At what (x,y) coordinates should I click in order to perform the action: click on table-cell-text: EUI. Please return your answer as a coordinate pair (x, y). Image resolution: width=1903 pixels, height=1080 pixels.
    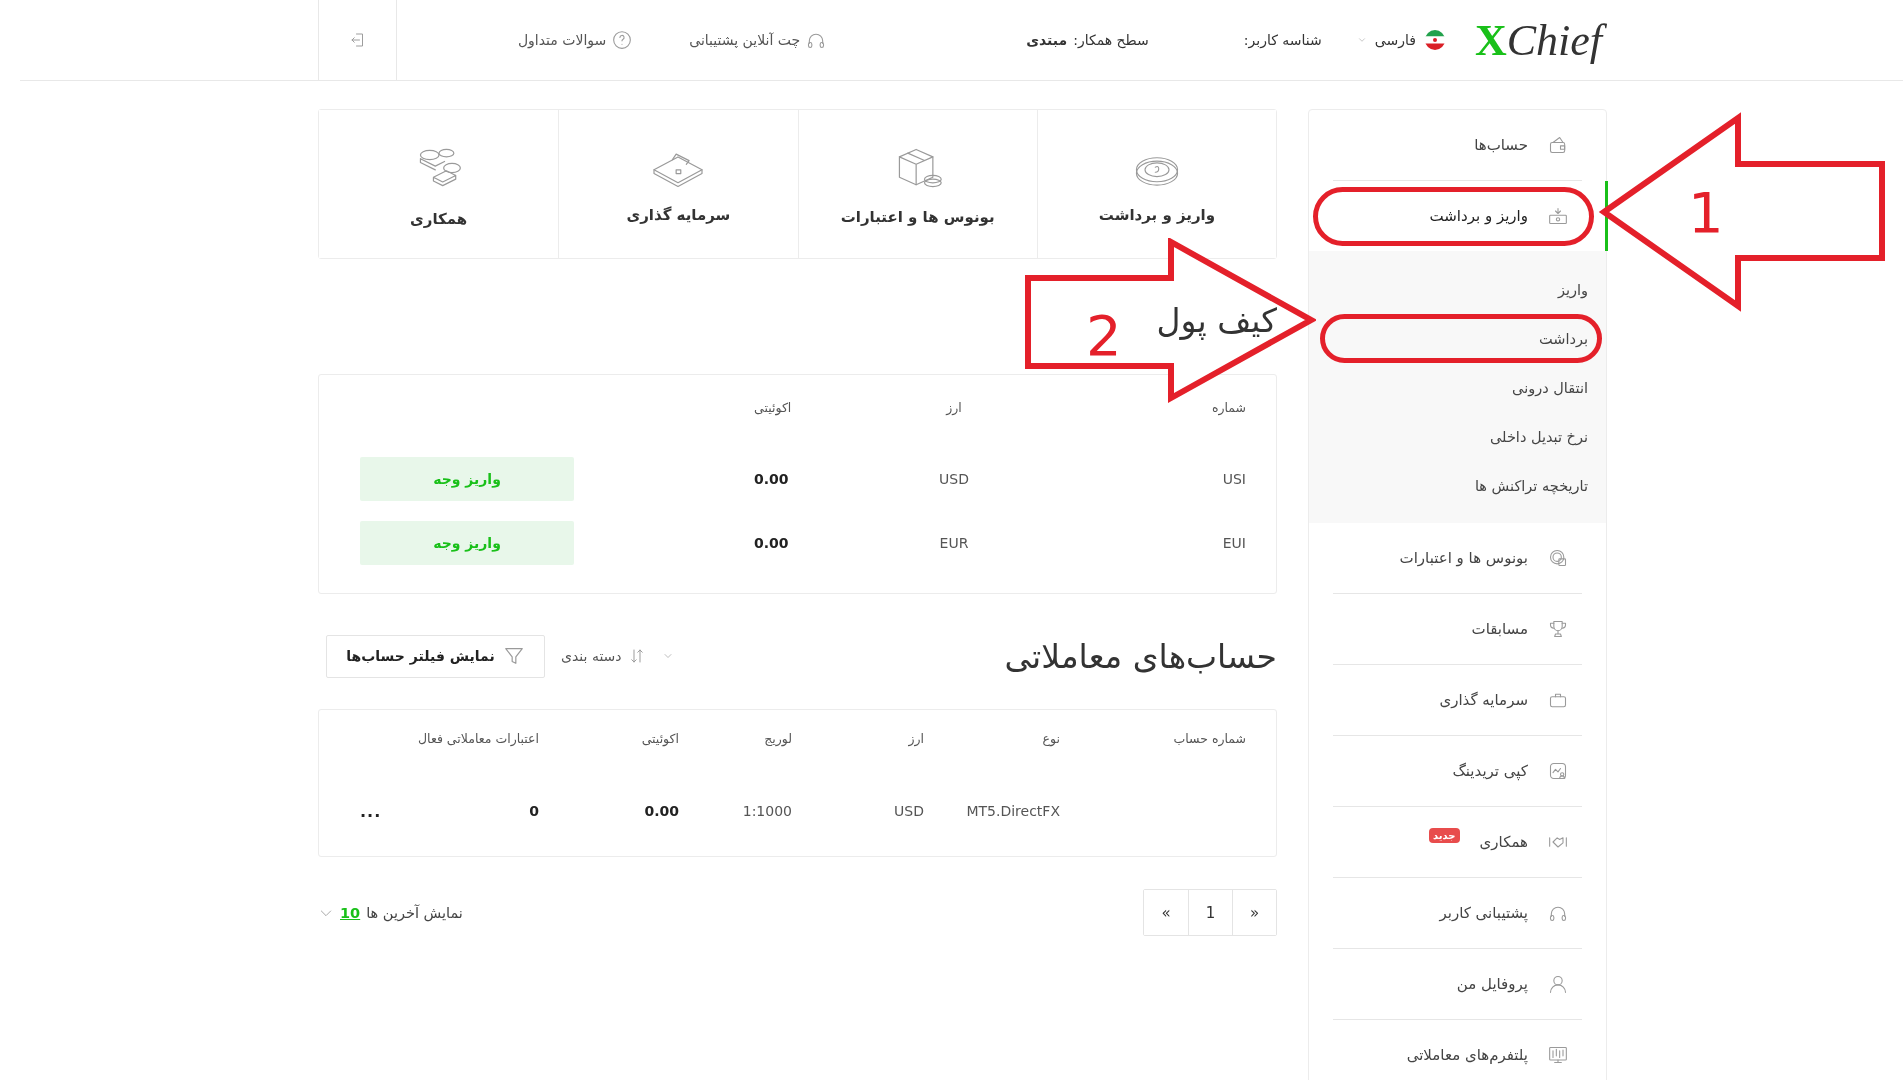
    Looking at the image, I should click on (1233, 543).